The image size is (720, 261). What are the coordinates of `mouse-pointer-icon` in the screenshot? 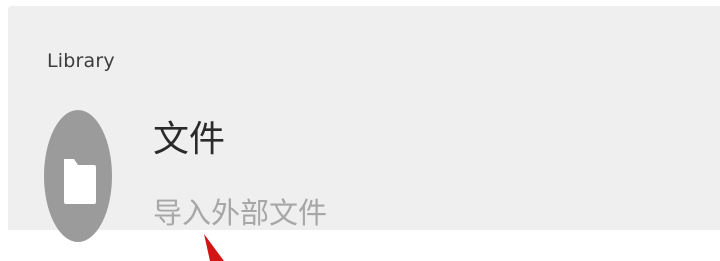 It's located at (214, 247).